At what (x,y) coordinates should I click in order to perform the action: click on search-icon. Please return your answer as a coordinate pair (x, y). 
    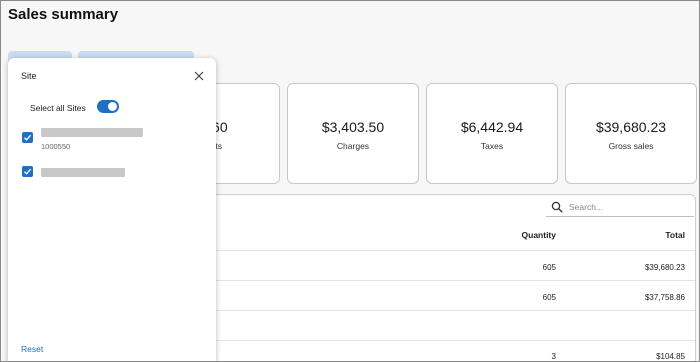
    Looking at the image, I should click on (557, 207).